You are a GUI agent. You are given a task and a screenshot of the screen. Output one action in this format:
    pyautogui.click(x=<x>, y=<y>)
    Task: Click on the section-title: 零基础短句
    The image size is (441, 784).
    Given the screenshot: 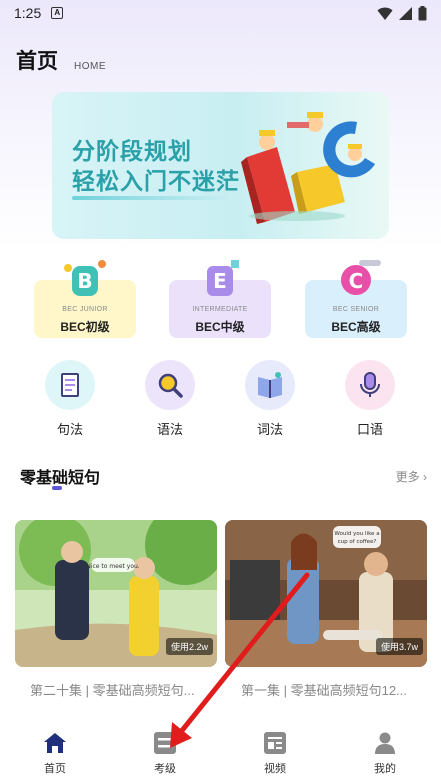 What is the action you would take?
    pyautogui.click(x=60, y=478)
    